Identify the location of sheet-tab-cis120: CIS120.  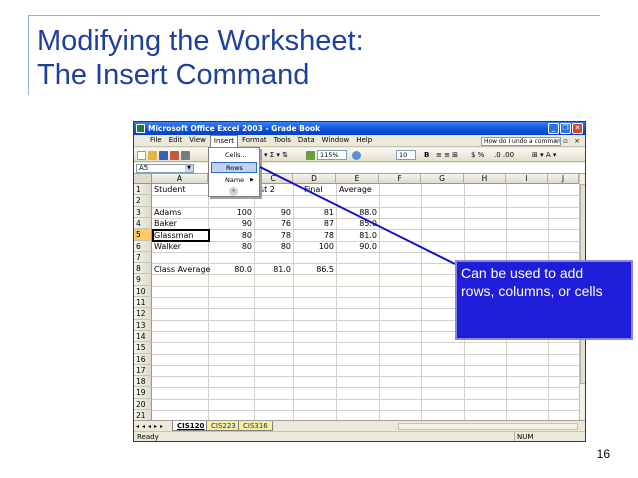
(191, 426).